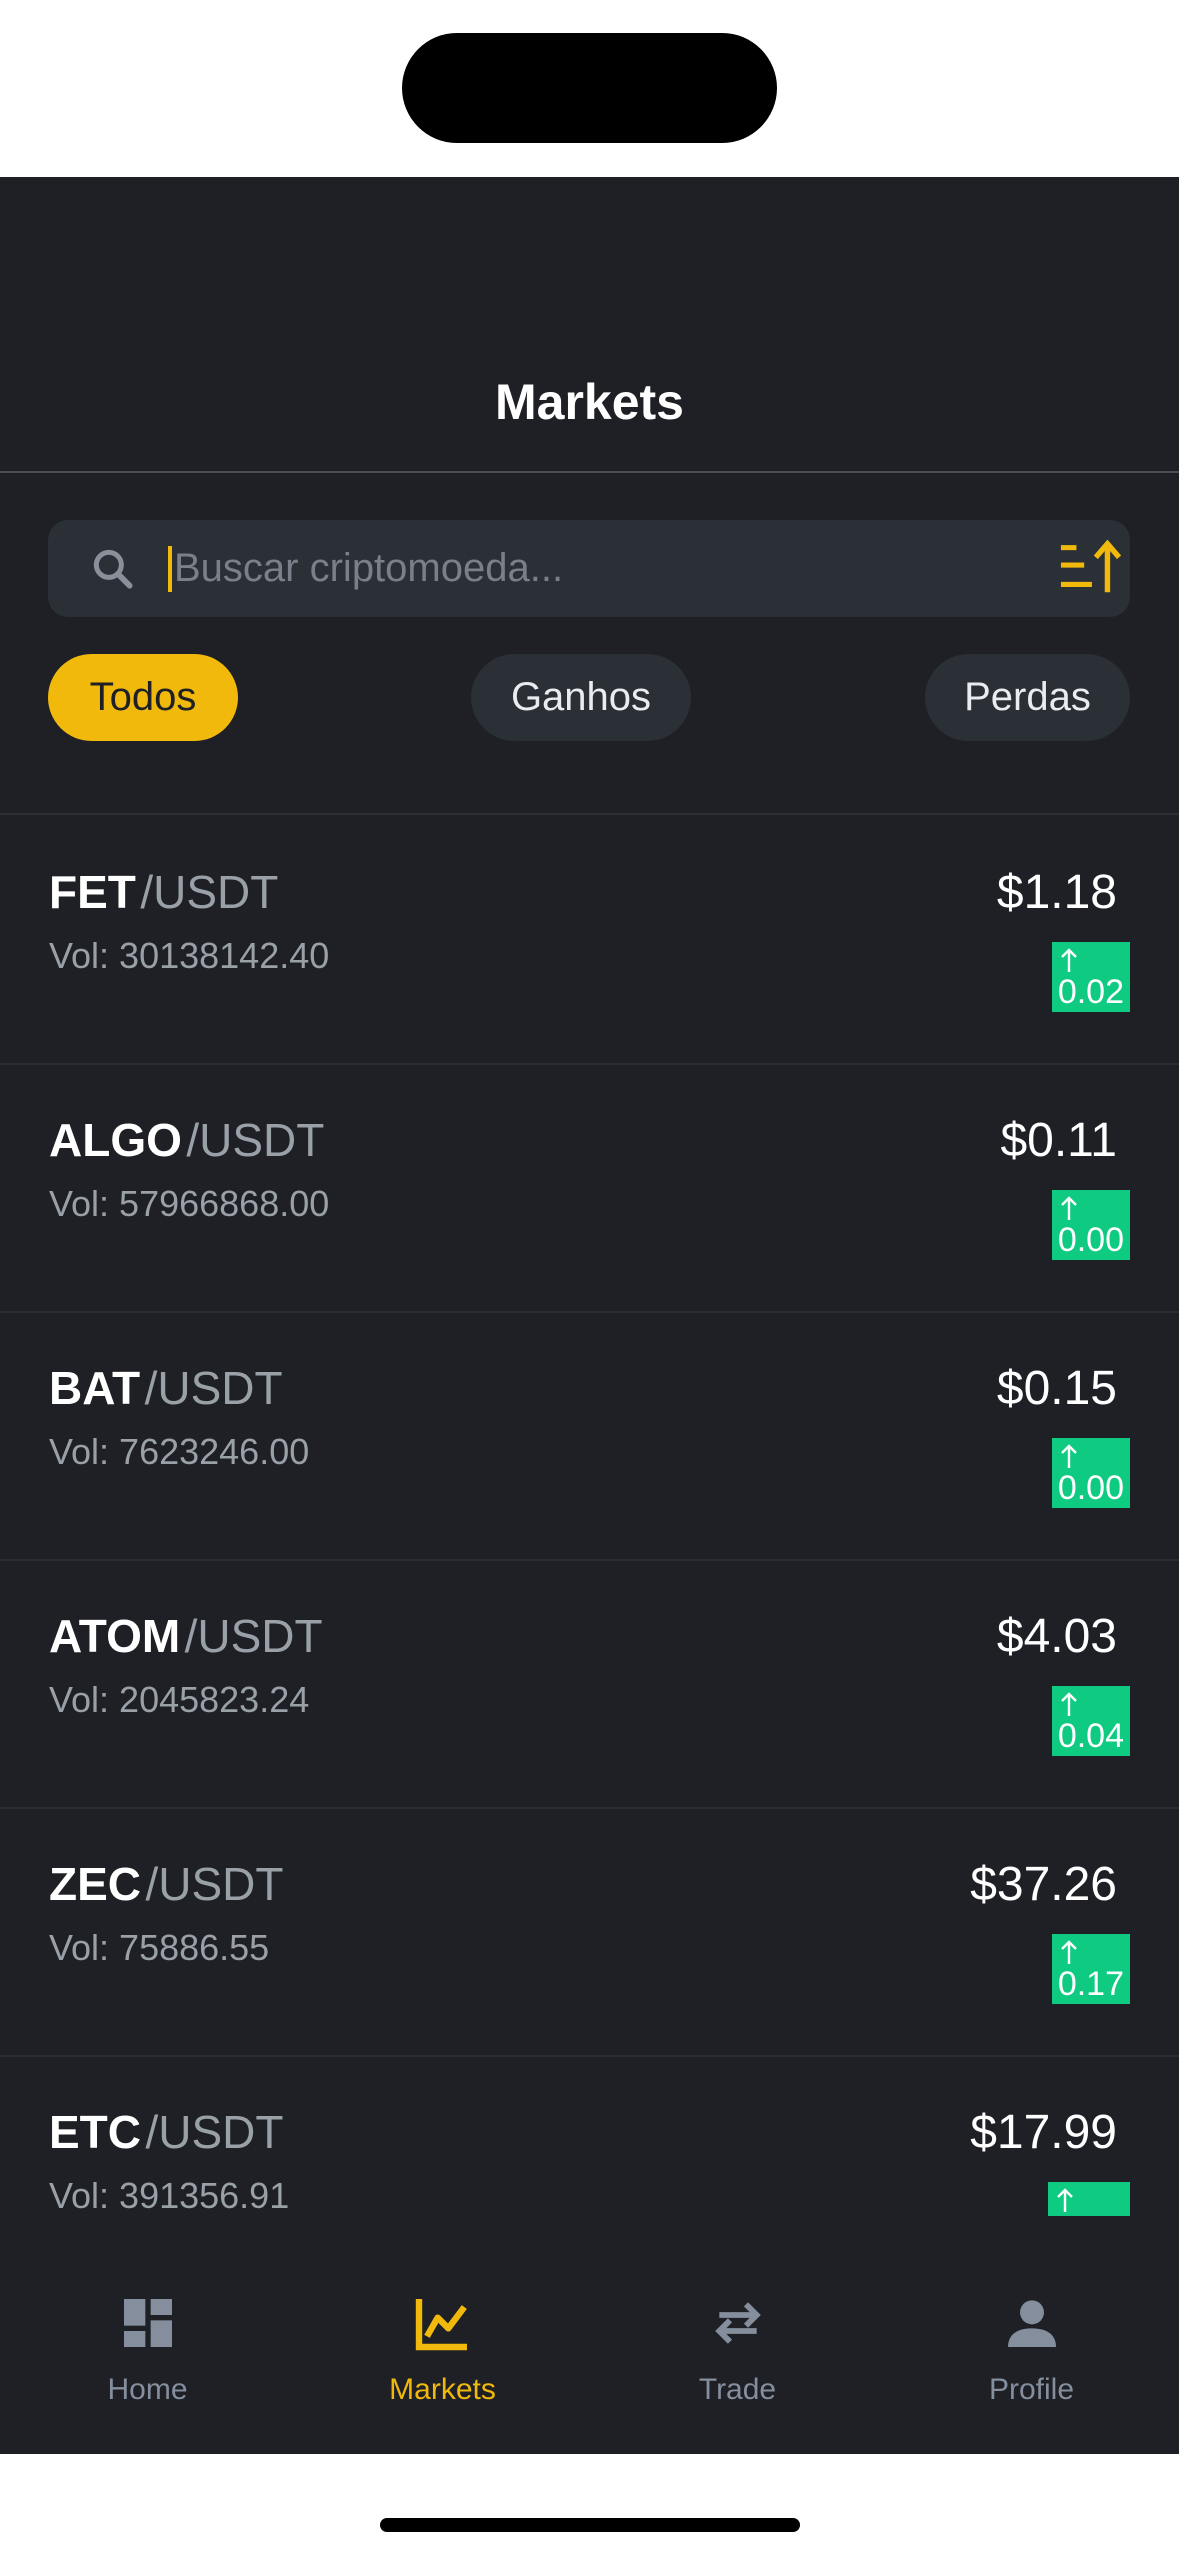 The width and height of the screenshot is (1179, 2556). What do you see at coordinates (1058, 1140) in the screenshot?
I see `price: $0.11` at bounding box center [1058, 1140].